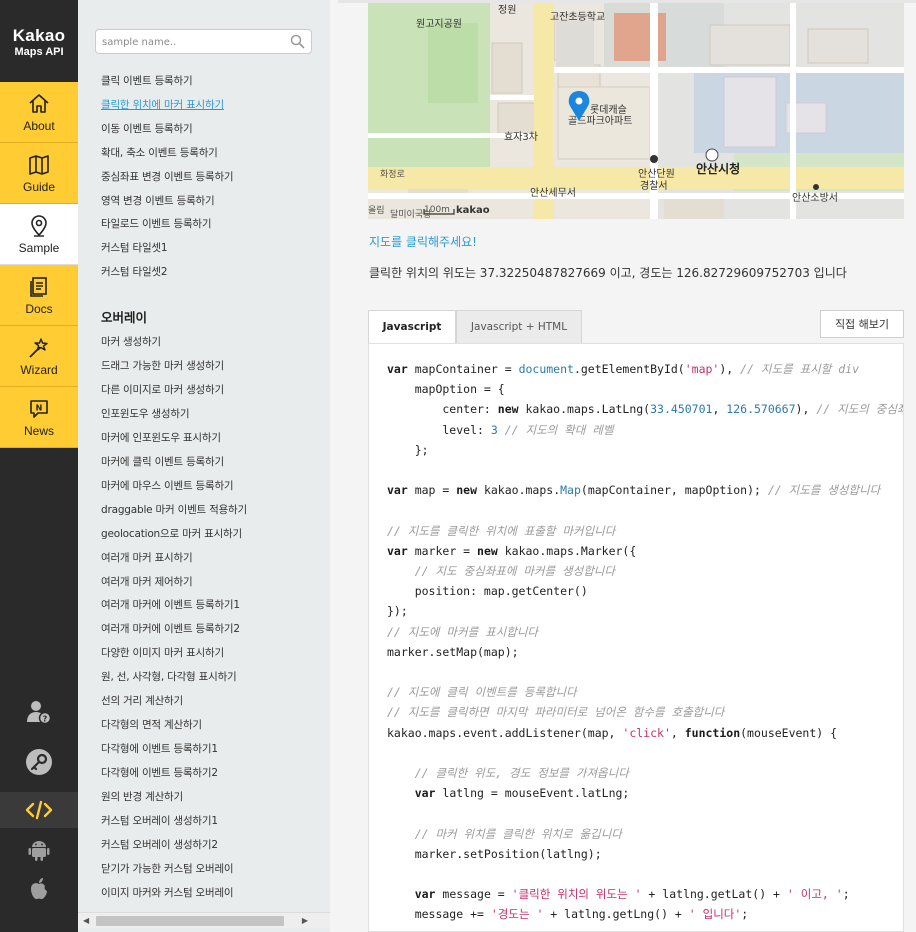 The image size is (916, 932). Describe the element at coordinates (161, 437) in the screenshot. I see `sample-list-item: 마커에 인포윈도우 표시하기` at that location.